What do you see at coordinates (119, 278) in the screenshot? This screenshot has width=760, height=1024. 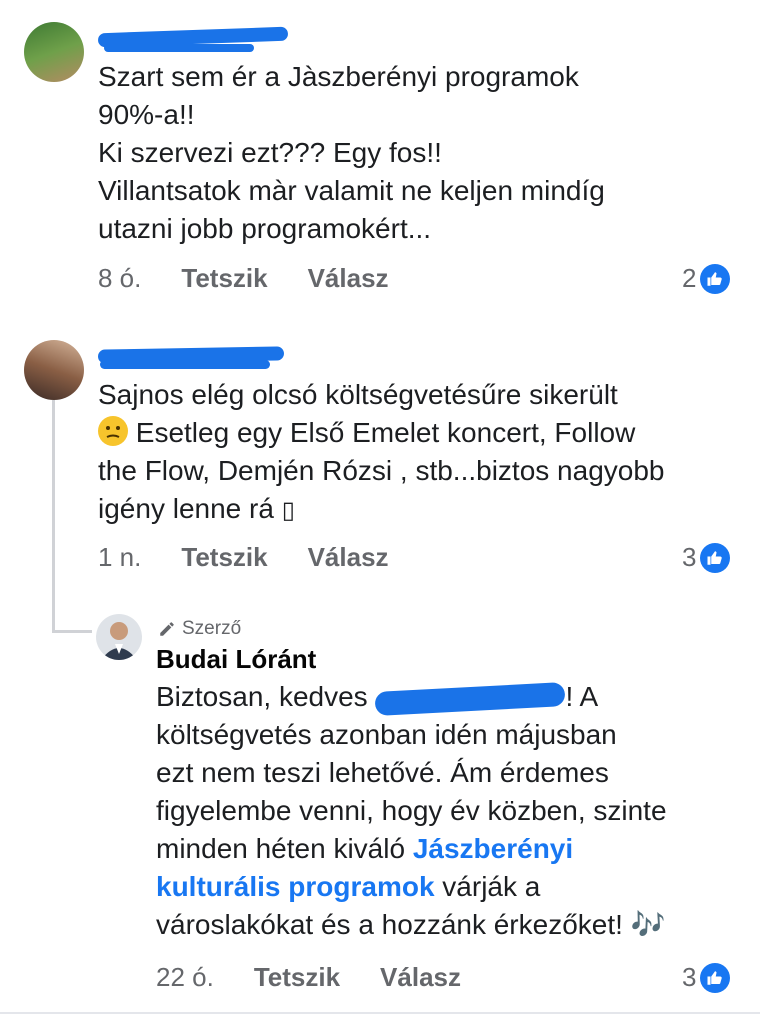 I see `timestamp: 8 ó.` at bounding box center [119, 278].